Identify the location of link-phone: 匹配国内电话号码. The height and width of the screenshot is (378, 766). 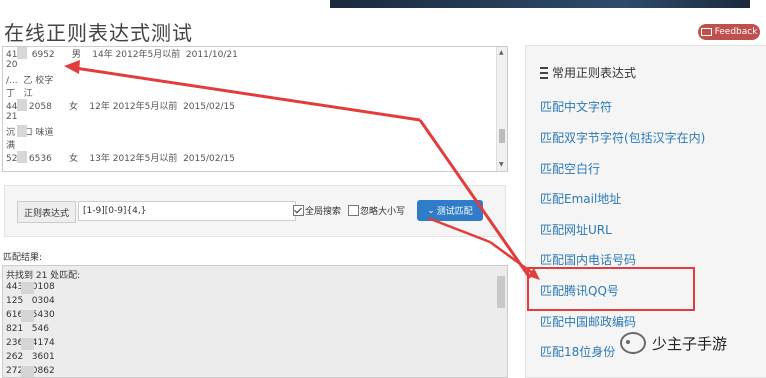
(588, 259).